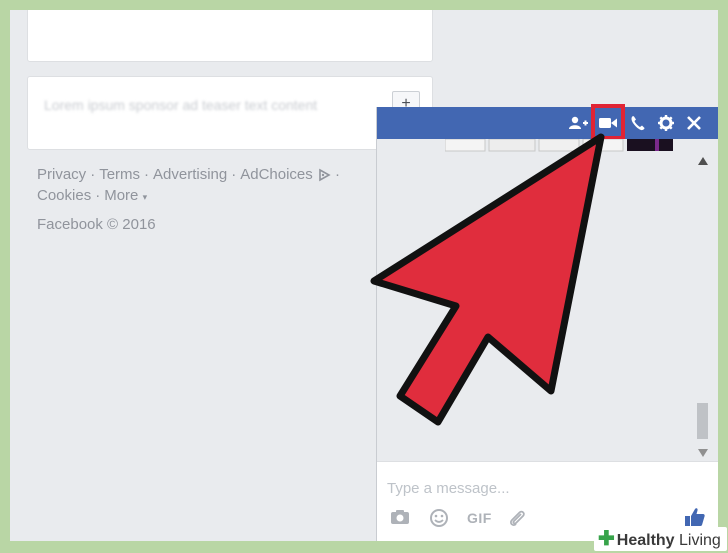 Image resolution: width=728 pixels, height=553 pixels. I want to click on watermark-brand-2: Living, so click(700, 540).